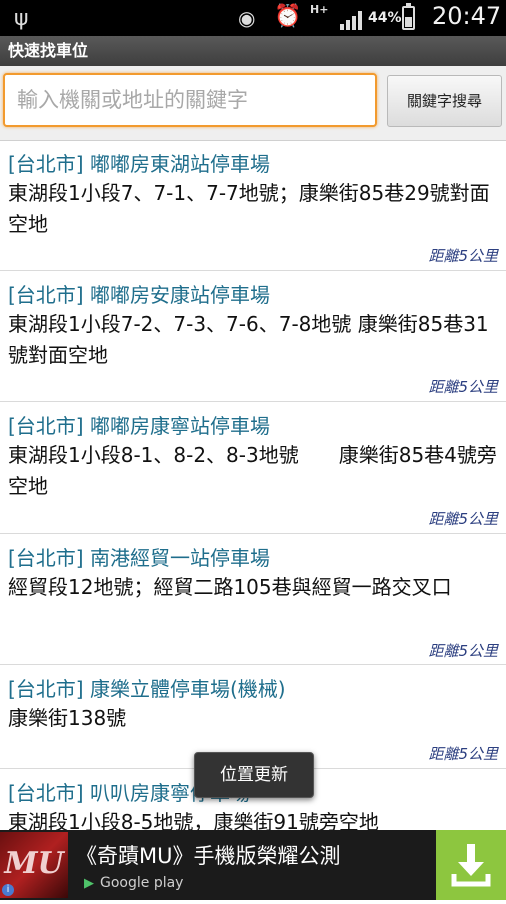 This screenshot has width=506, height=904. I want to click on app-title-bar: 快速找車位, so click(253, 51).